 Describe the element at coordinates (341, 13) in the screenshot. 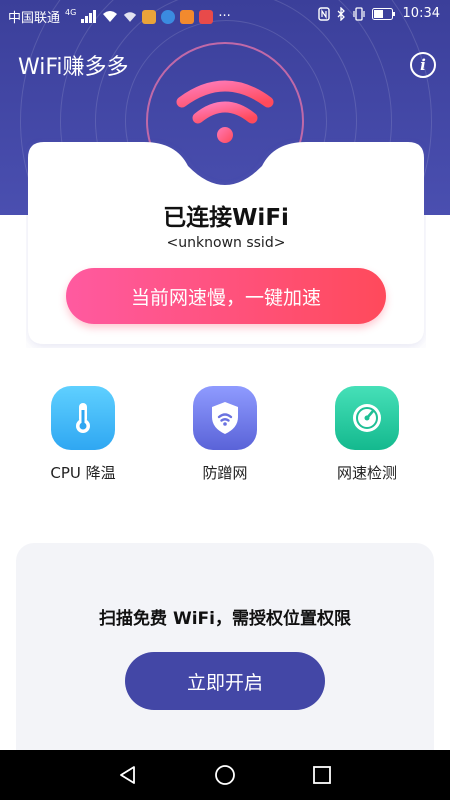

I see `bluetooth-icon` at that location.